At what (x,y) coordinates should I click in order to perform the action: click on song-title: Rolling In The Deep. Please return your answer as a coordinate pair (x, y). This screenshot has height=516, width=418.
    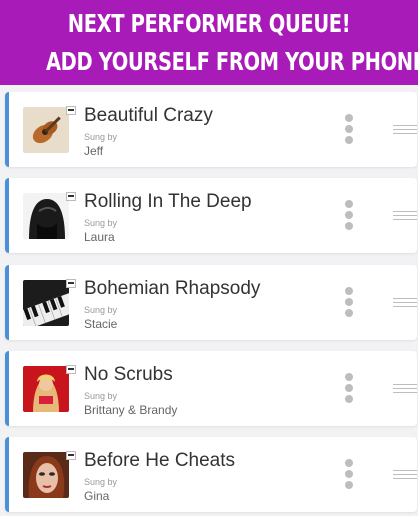
    Looking at the image, I should click on (168, 201).